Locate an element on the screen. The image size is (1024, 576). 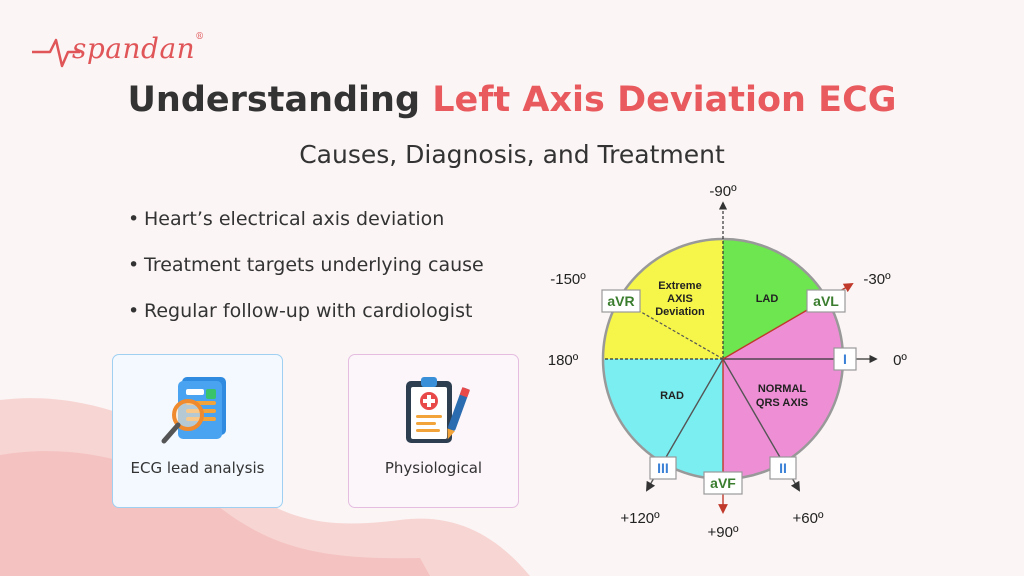
page-title: Understanding Left Axis Deviation ECG is located at coordinates (512, 100).